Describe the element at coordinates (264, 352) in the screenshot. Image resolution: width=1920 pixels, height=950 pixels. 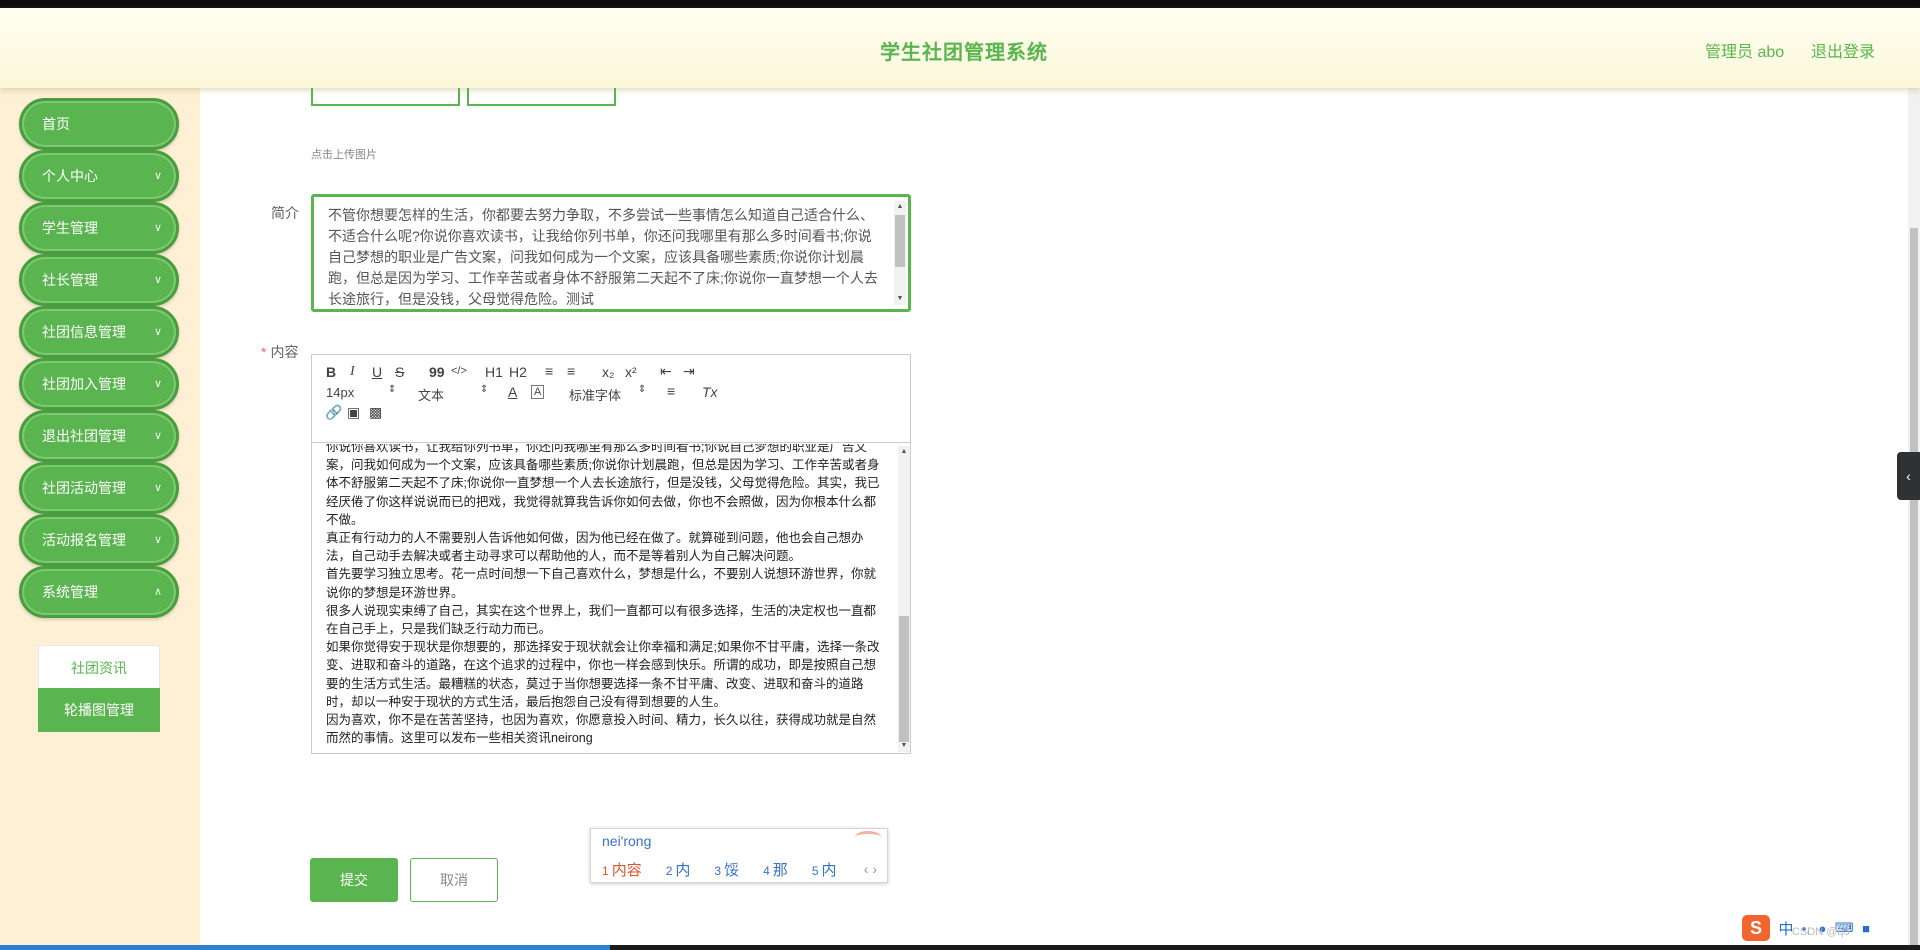
I see `required-mark: *` at that location.